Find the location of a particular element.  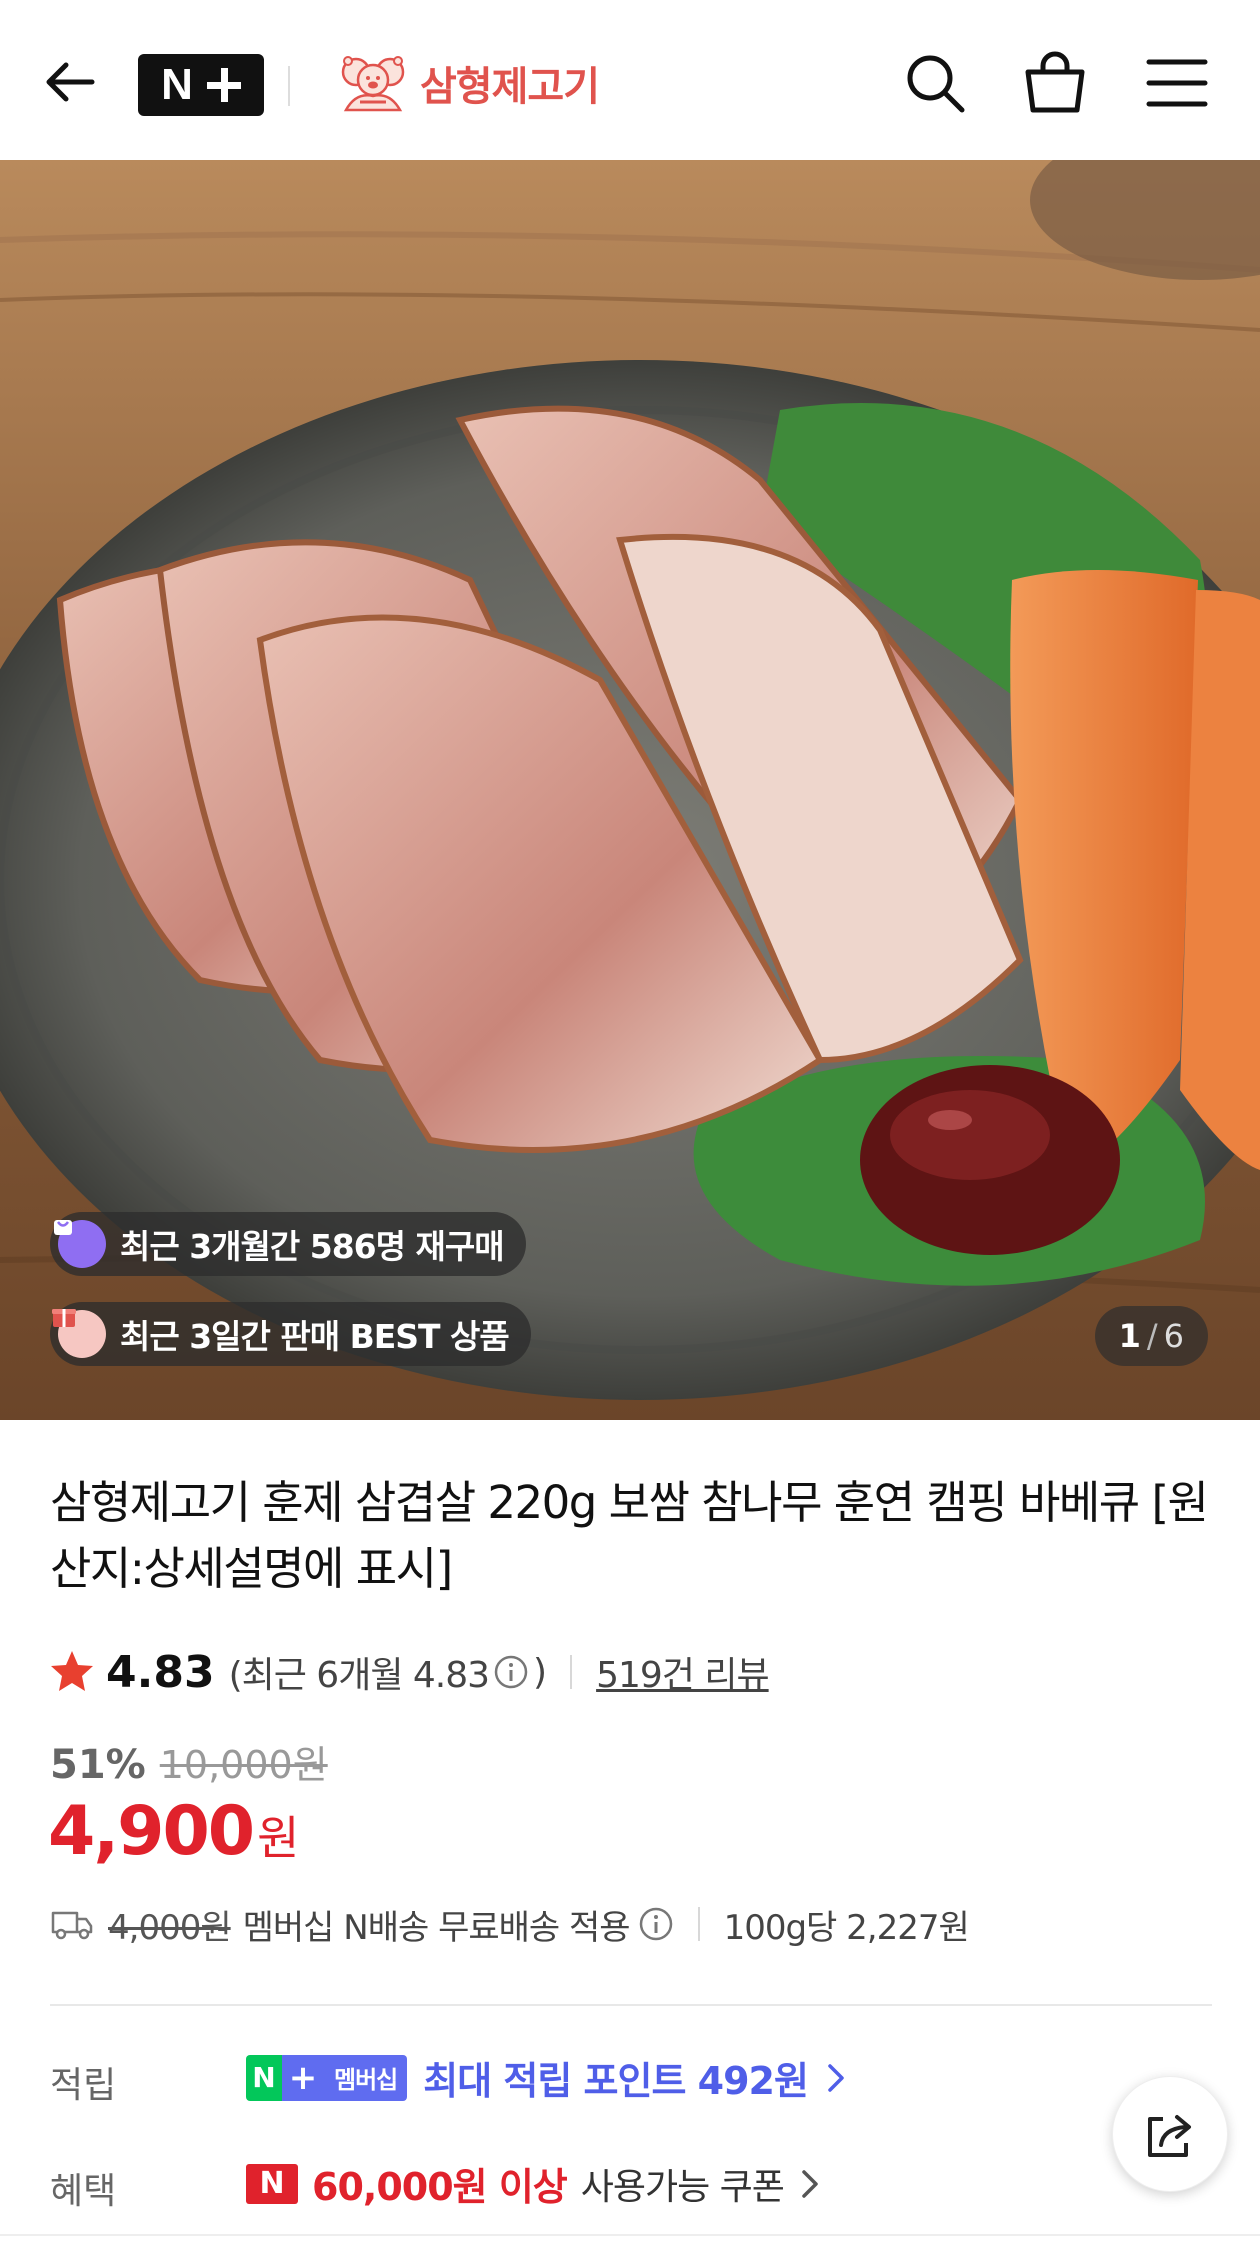

points-label: 적립 is located at coordinates (83, 2085).